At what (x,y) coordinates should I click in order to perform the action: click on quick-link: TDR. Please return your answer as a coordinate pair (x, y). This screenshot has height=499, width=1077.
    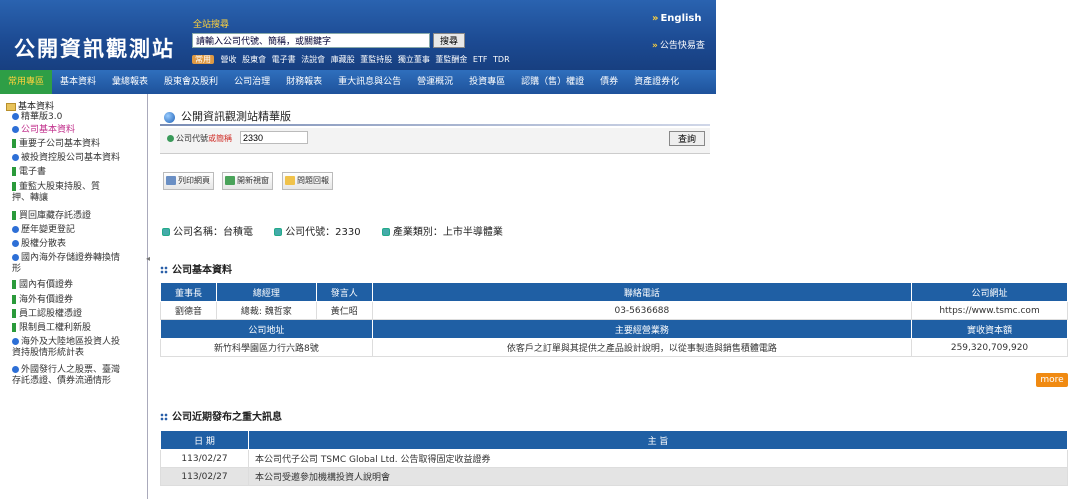
    Looking at the image, I should click on (501, 59).